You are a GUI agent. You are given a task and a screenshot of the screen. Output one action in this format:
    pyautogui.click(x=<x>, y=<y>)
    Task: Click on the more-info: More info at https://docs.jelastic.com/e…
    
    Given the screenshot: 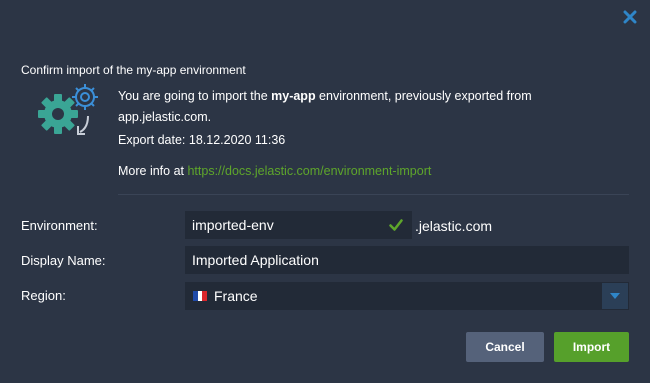 What is the action you would take?
    pyautogui.click(x=274, y=171)
    